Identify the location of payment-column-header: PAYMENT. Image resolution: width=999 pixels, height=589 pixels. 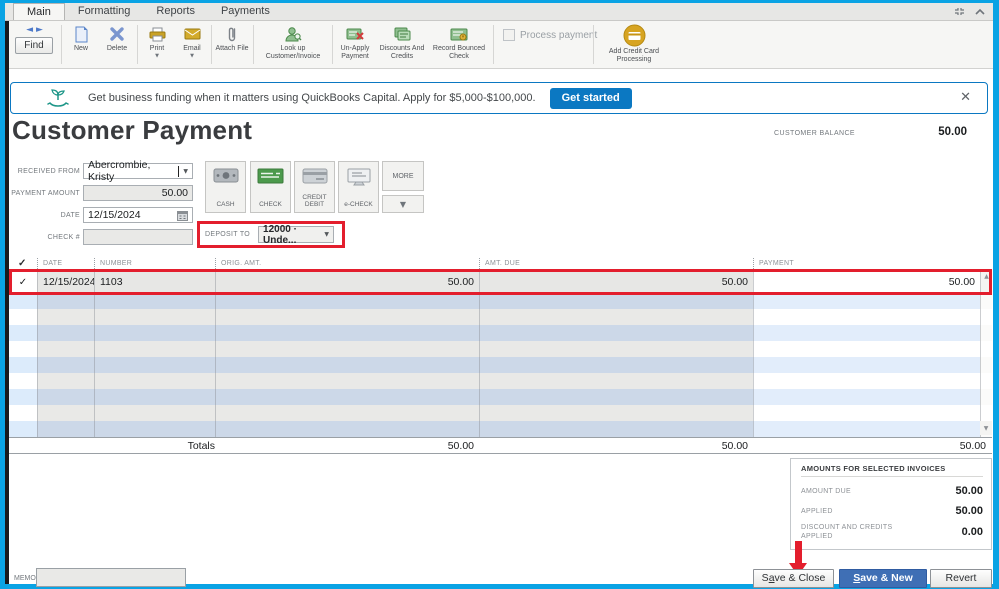
(866, 264).